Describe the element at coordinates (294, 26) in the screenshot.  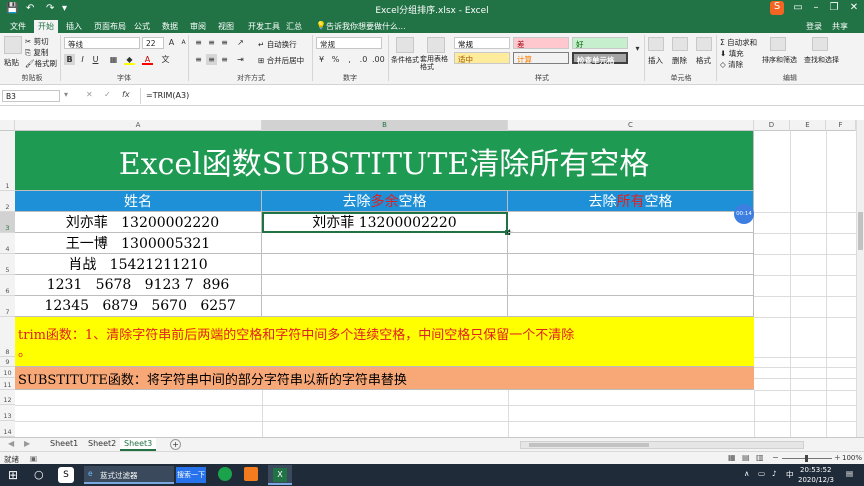
I see `tab-summary: 汇总` at that location.